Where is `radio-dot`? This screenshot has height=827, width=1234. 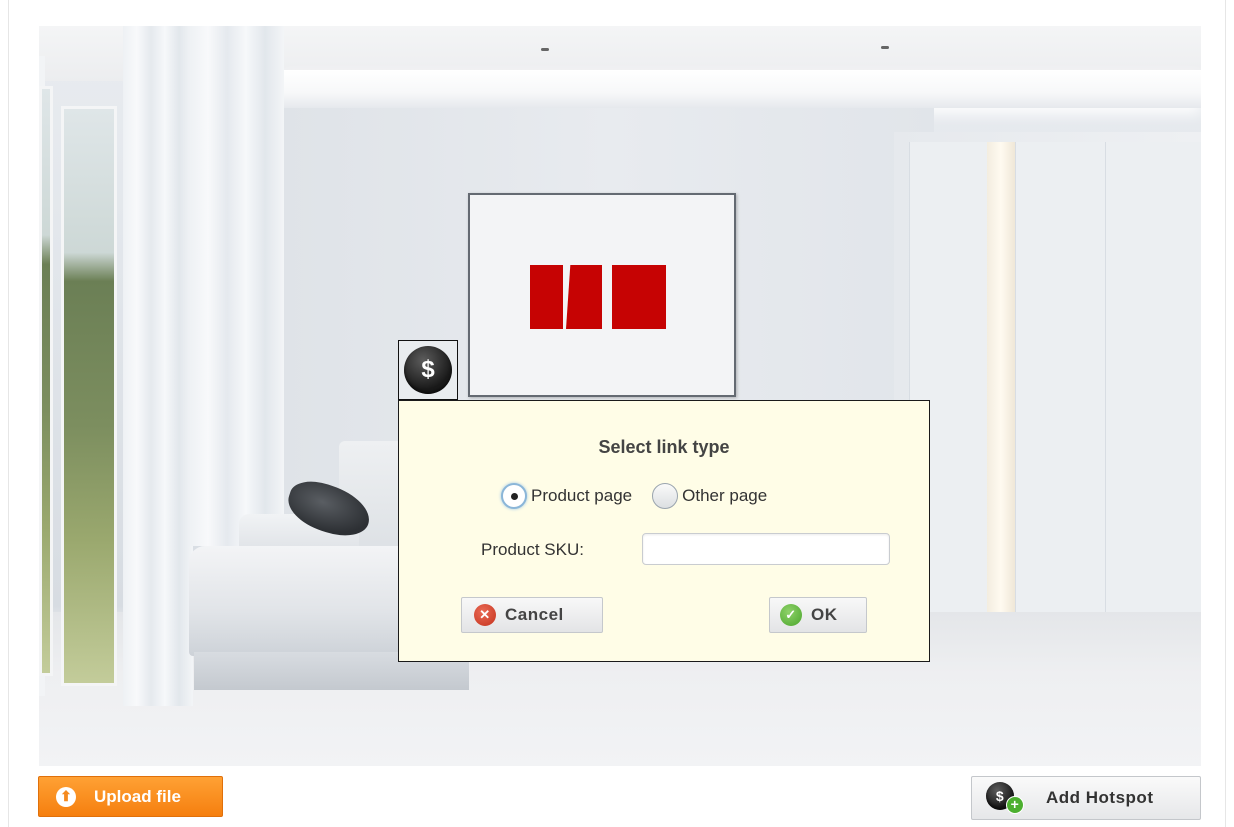
radio-dot is located at coordinates (514, 496).